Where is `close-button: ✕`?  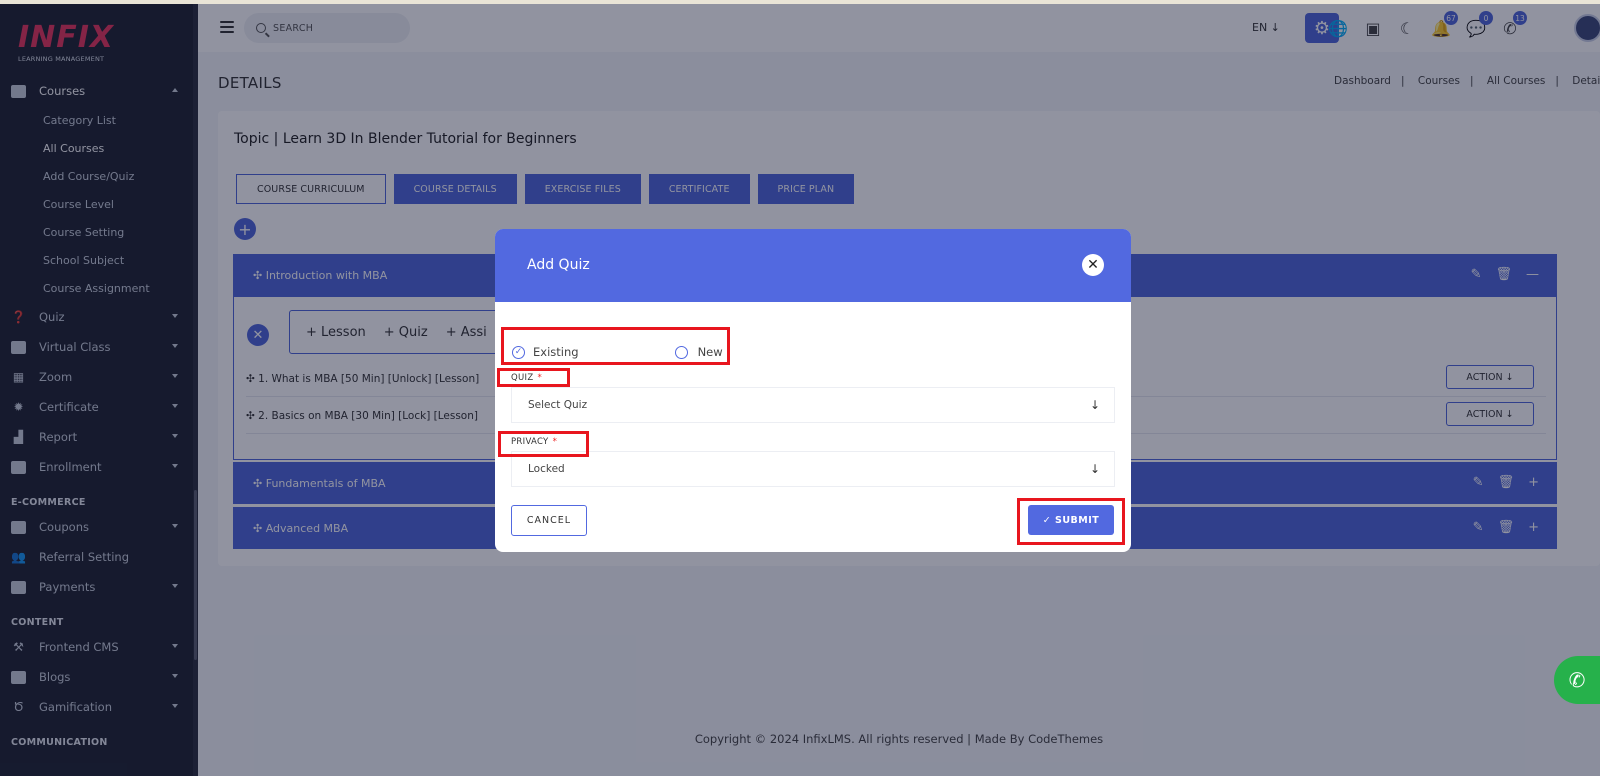
close-button: ✕ is located at coordinates (1093, 265).